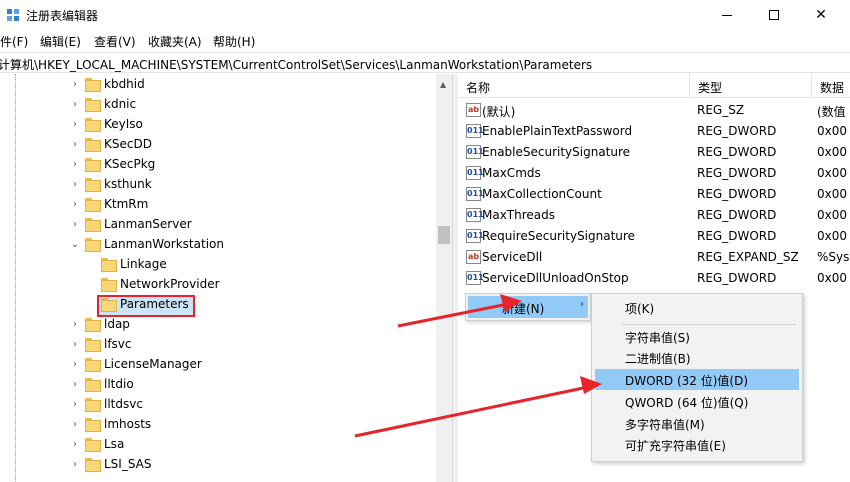 This screenshot has width=850, height=482. I want to click on tree-item-licensemanager: › LicenseManager, so click(215, 365).